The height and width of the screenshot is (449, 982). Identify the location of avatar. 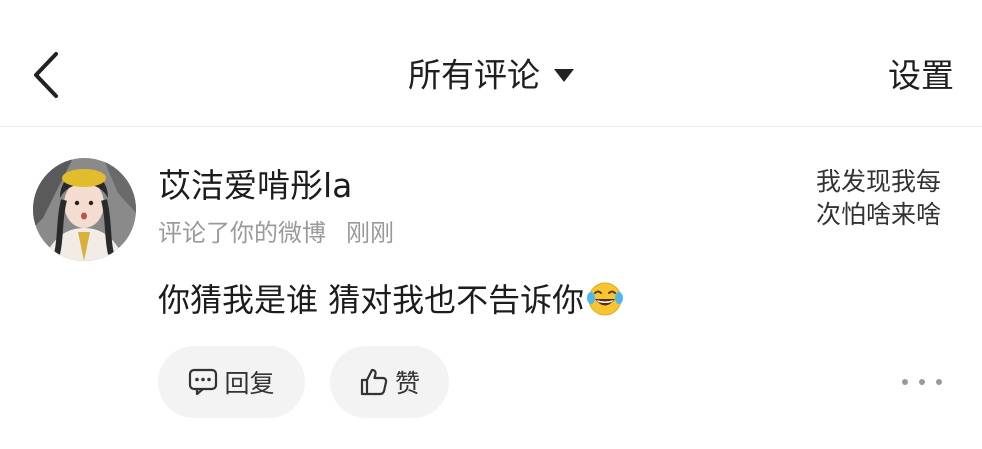
(84, 209).